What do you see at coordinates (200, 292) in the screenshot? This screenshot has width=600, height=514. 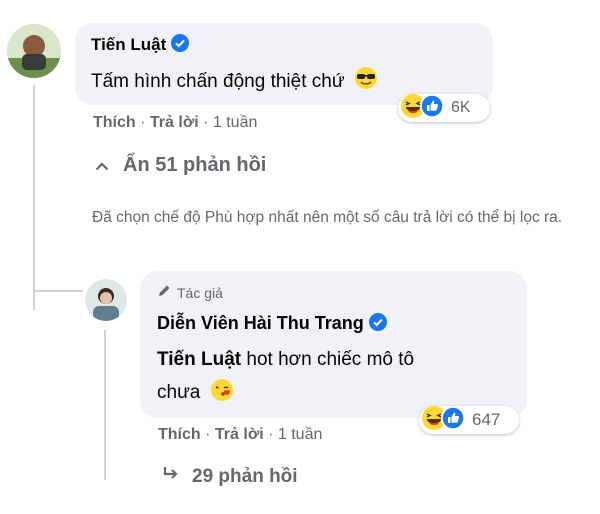 I see `author-badge: Tác giả` at bounding box center [200, 292].